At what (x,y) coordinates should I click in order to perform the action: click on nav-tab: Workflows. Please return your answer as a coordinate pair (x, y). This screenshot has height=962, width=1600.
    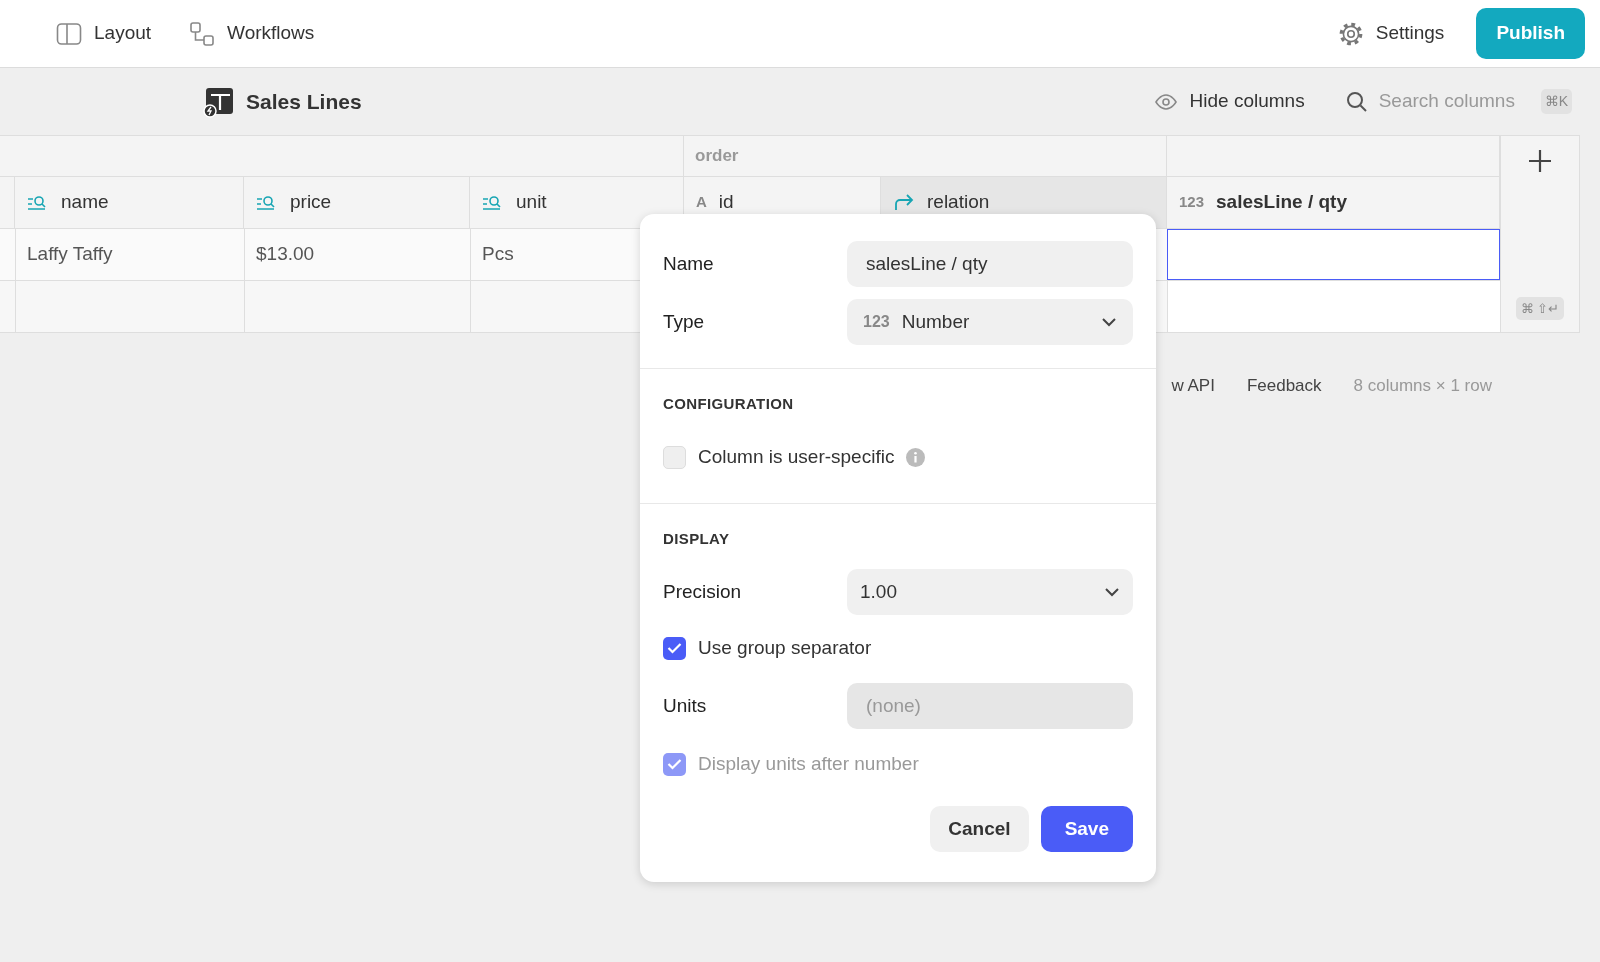
    Looking at the image, I should click on (252, 33).